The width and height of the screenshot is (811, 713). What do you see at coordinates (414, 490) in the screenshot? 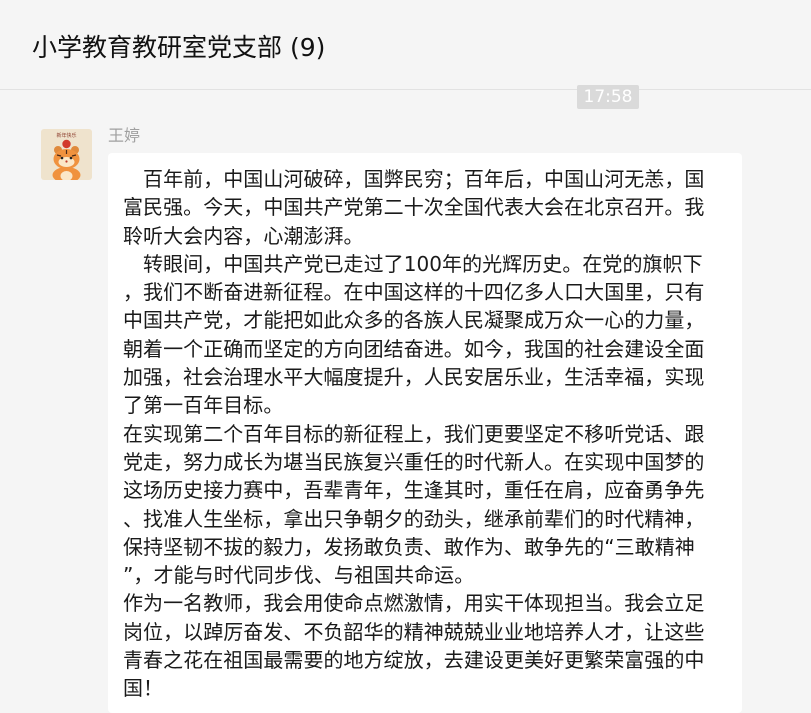
I see `message-line: 这场历史接力赛中，吾辈青年，生逢其时，重任在肩，应奋勇争先` at bounding box center [414, 490].